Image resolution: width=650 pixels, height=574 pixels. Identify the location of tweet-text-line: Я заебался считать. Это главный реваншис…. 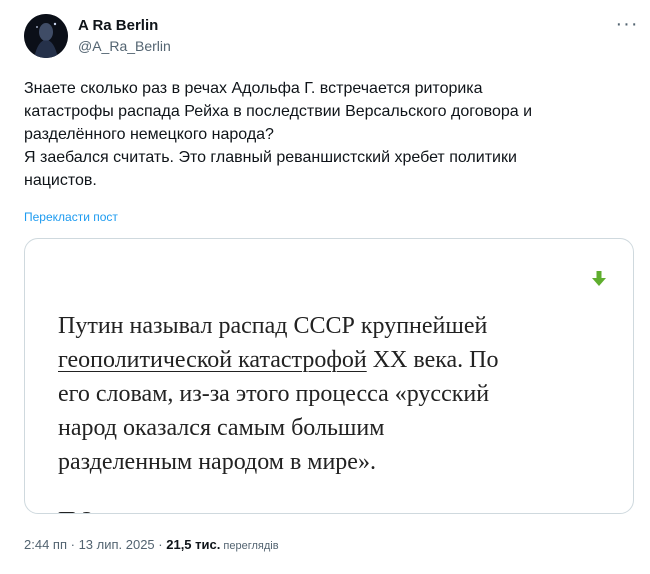
(270, 157).